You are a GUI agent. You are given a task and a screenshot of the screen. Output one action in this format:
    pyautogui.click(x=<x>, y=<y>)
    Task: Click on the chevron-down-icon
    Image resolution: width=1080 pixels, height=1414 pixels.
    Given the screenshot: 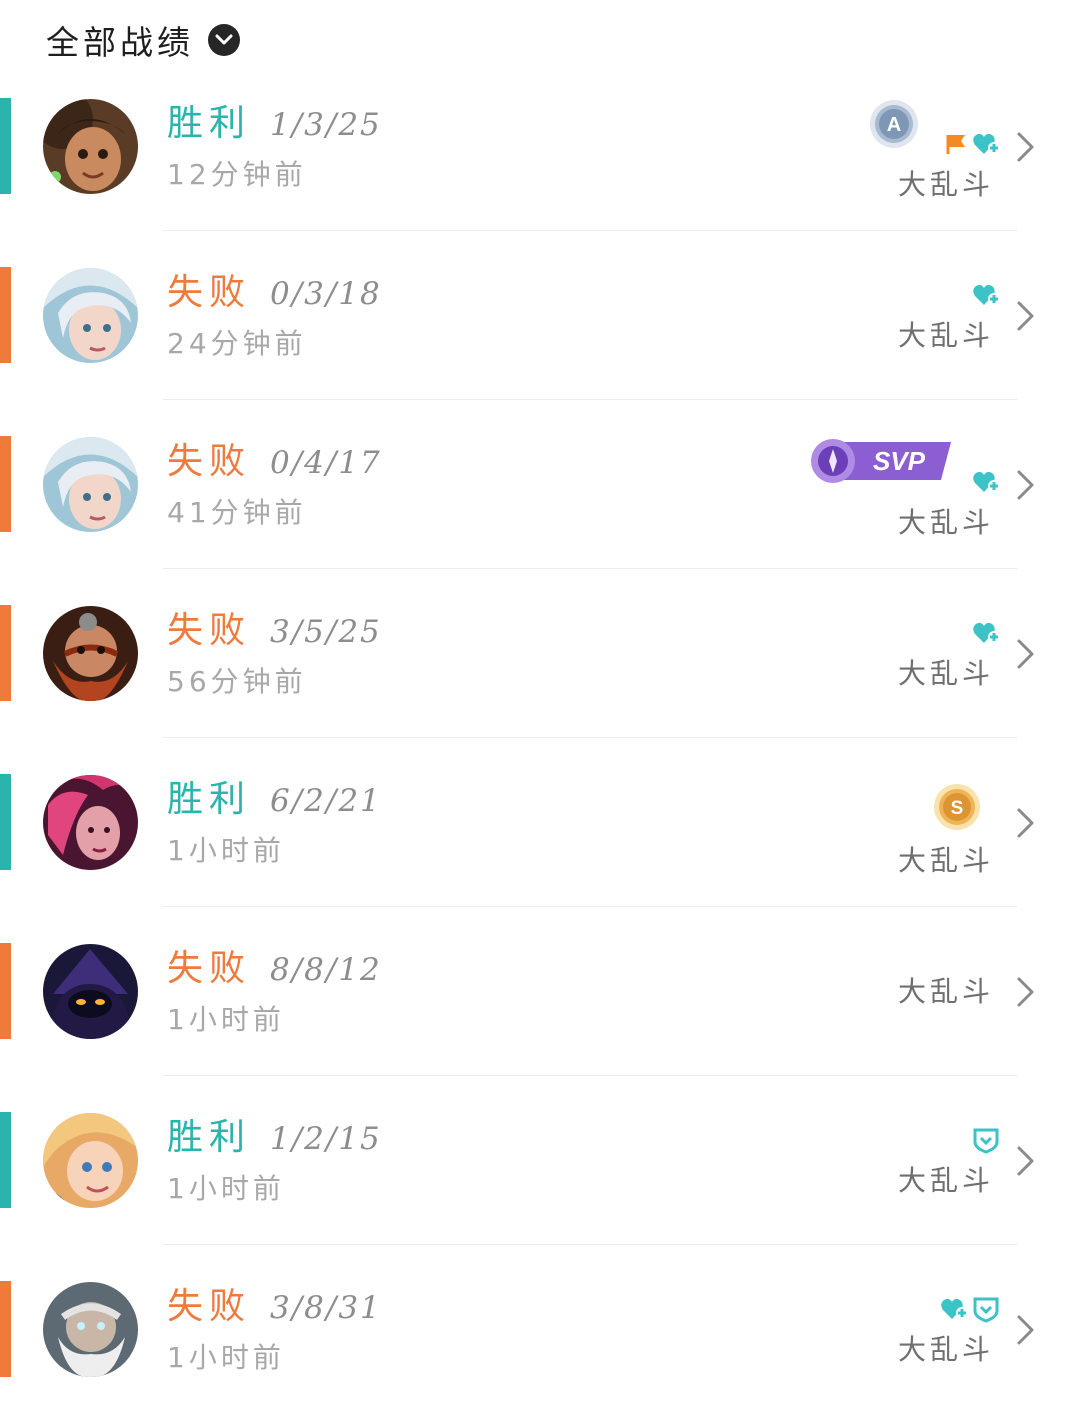 What is the action you would take?
    pyautogui.click(x=224, y=40)
    